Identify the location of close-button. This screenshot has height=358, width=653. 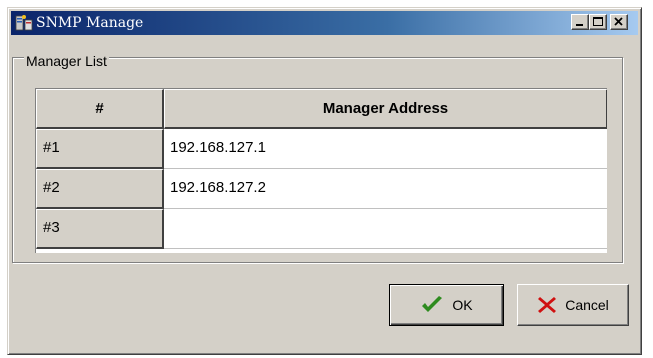
(619, 22).